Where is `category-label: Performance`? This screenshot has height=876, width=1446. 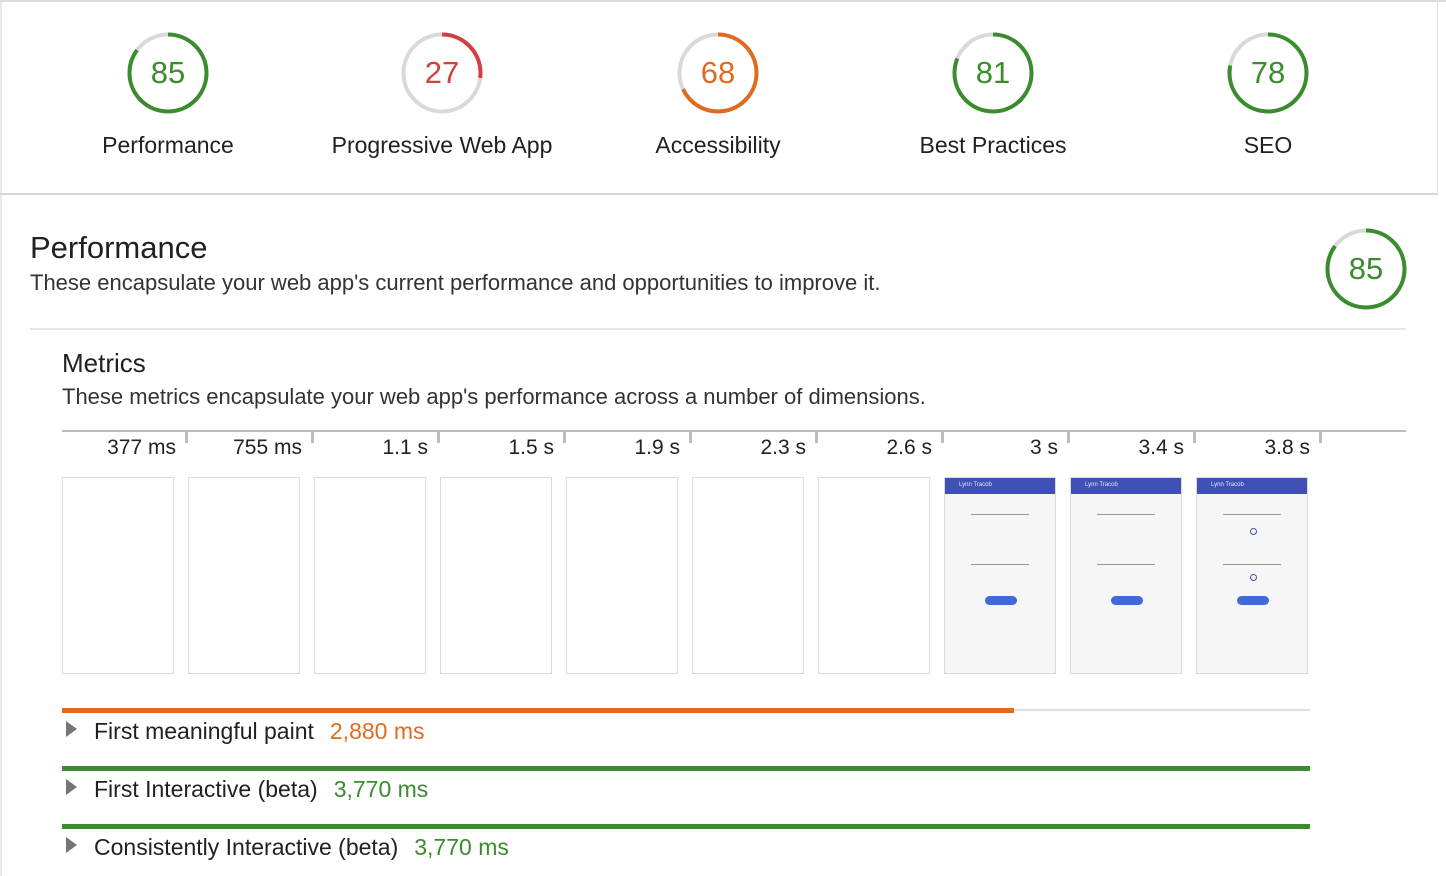
category-label: Performance is located at coordinates (168, 145).